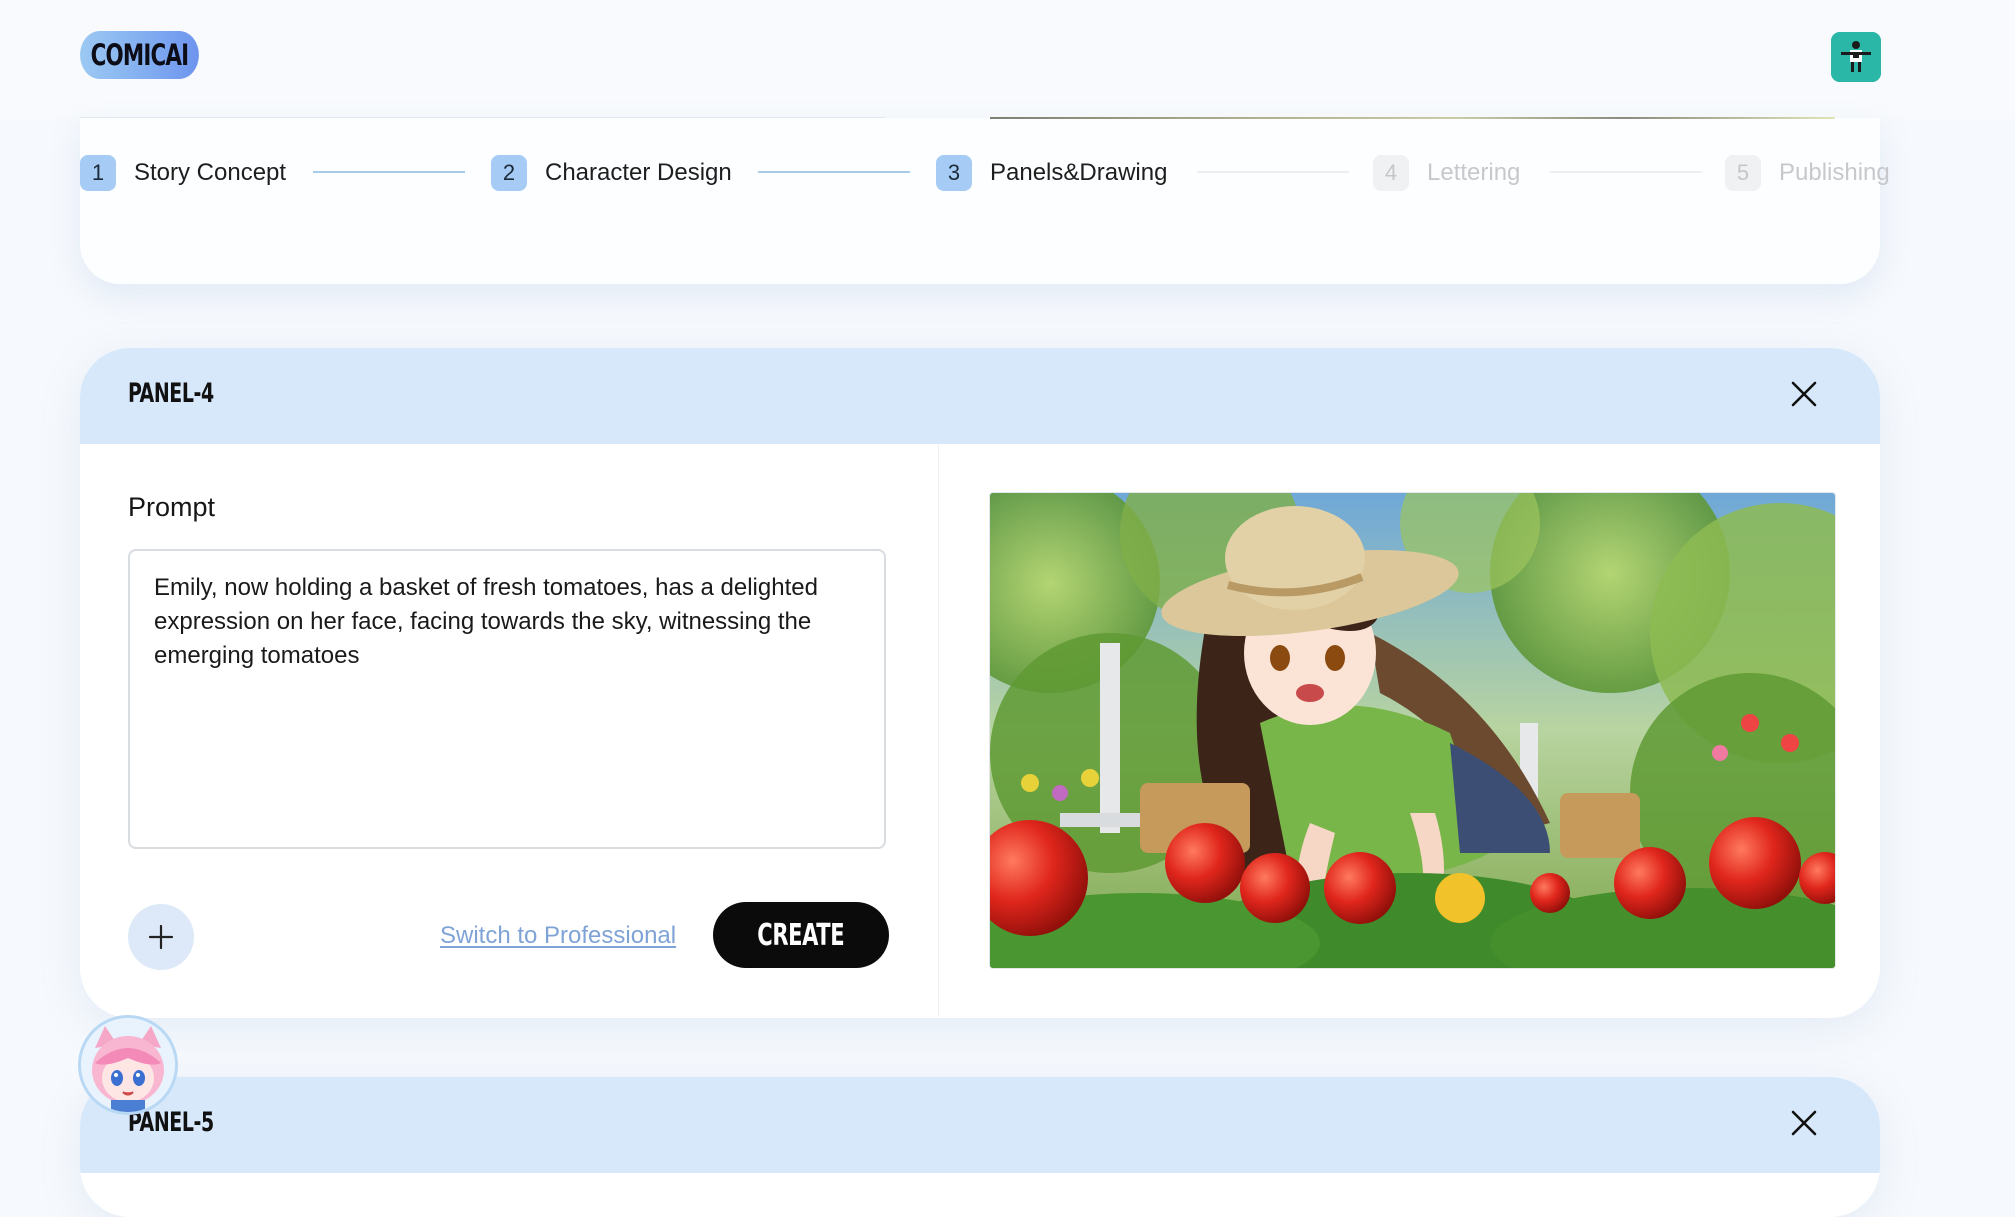  Describe the element at coordinates (509, 172) in the screenshot. I see `step-number: 2` at that location.